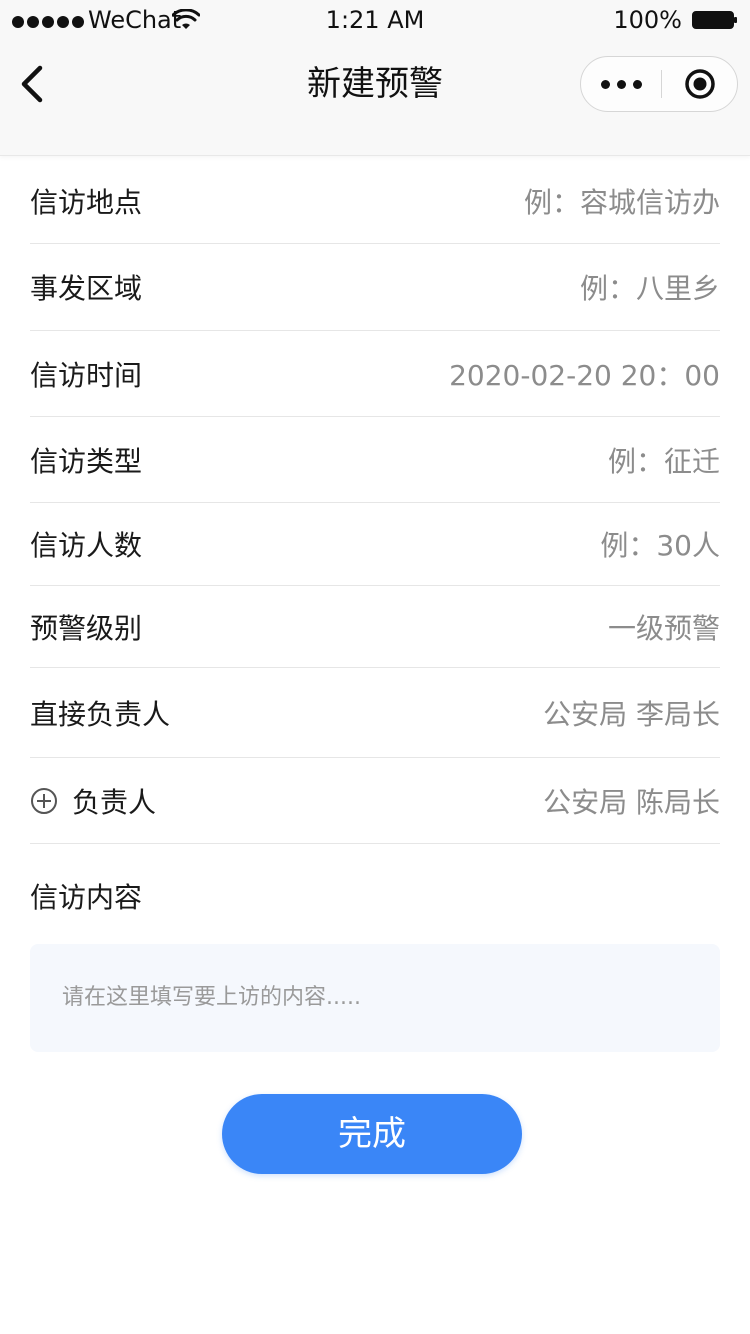 This screenshot has width=750, height=1334. I want to click on form-row-direct-owner: 直接负责人 公安局 李局长, so click(375, 713).